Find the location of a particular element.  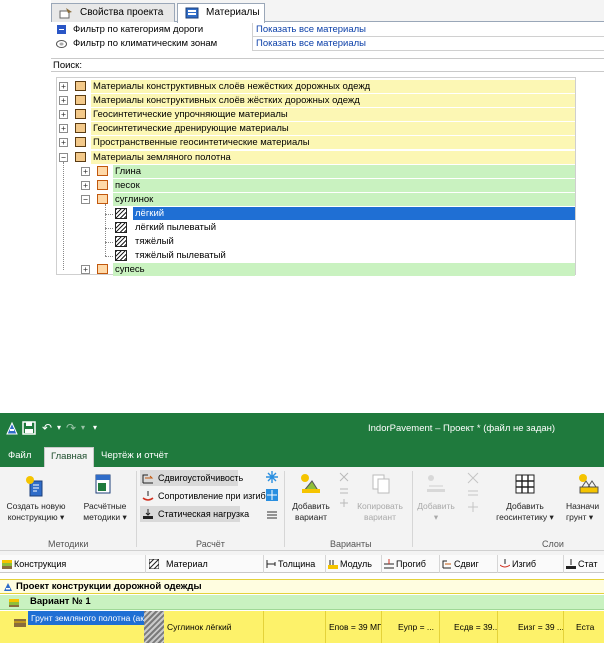

add-variant-label-1: Добавить is located at coordinates (311, 506).